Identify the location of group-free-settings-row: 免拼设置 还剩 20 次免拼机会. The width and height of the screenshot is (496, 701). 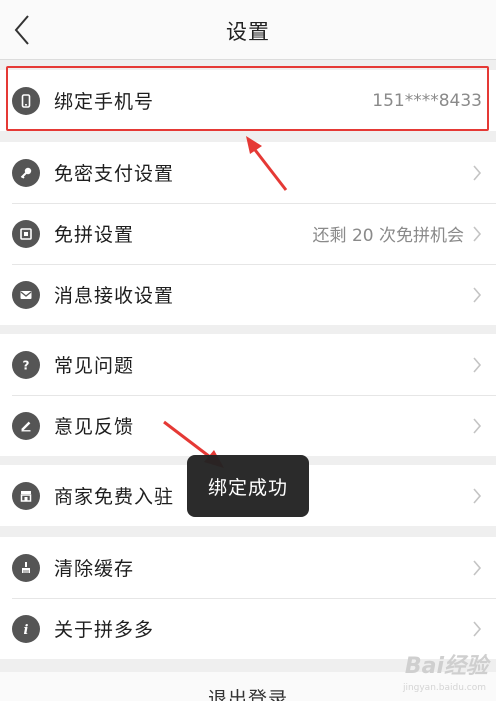
(248, 233).